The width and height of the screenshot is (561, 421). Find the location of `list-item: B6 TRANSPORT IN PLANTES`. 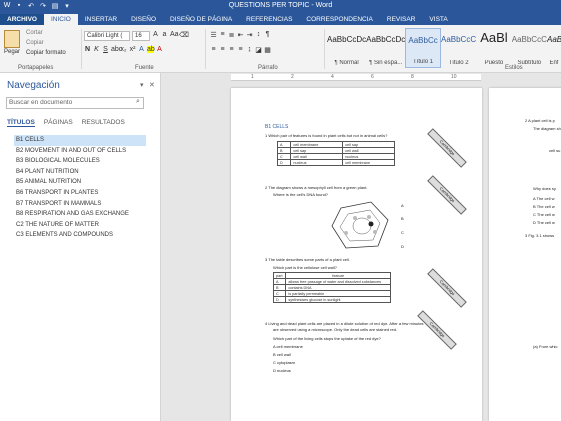

list-item: B6 TRANSPORT IN PLANTES is located at coordinates (80, 193).